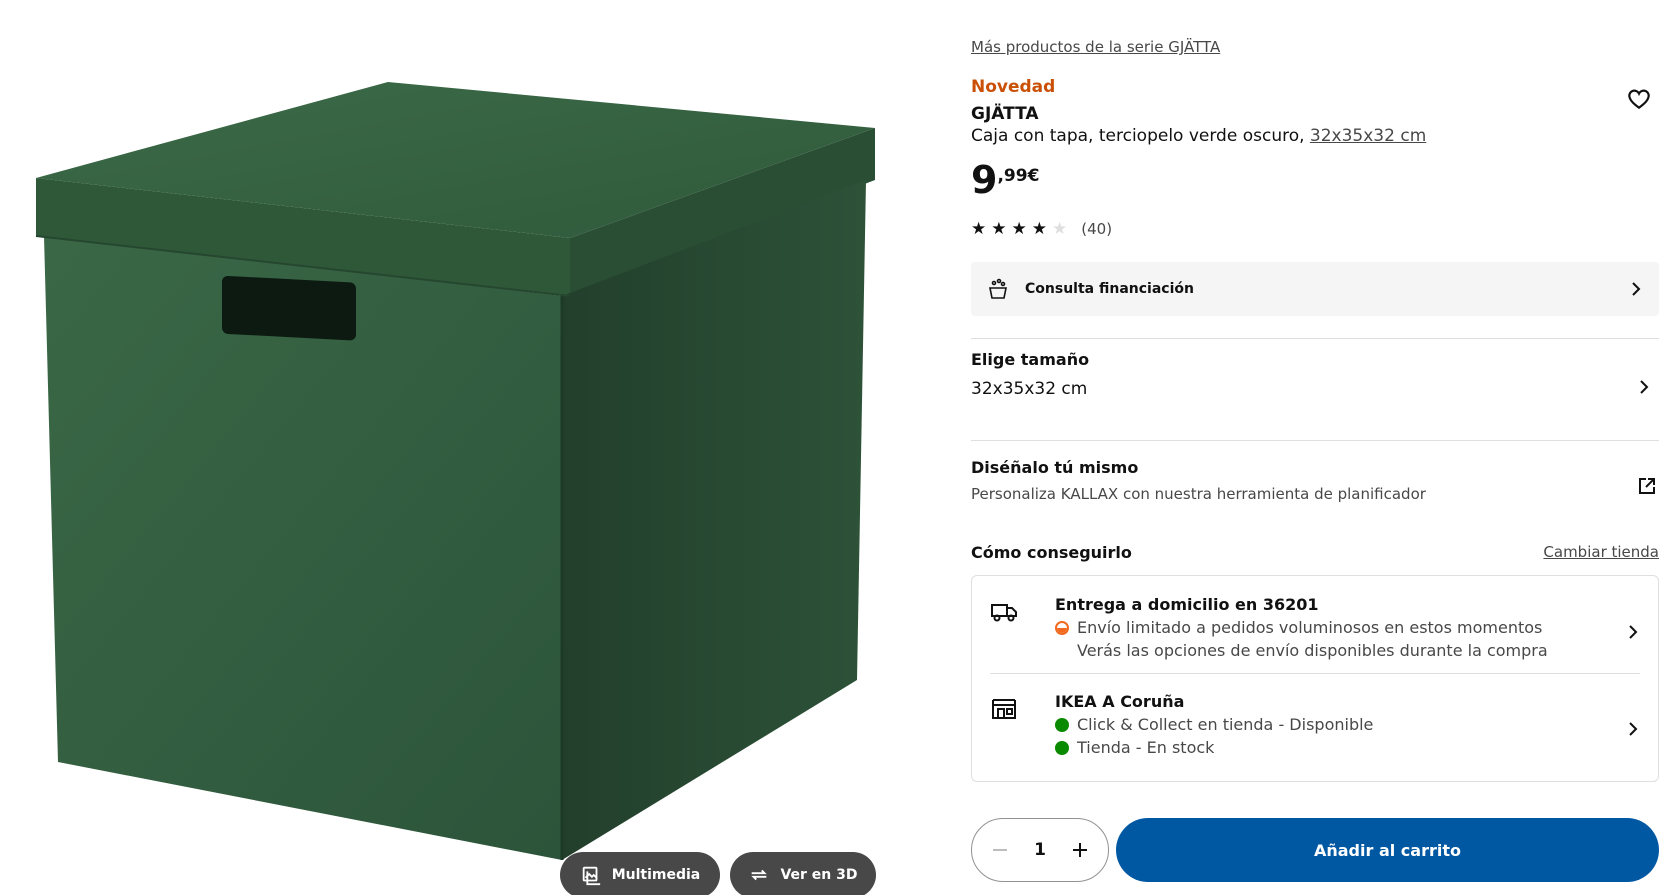 Image resolution: width=1675 pixels, height=895 pixels. What do you see at coordinates (591, 876) in the screenshot?
I see `gallery-icon` at bounding box center [591, 876].